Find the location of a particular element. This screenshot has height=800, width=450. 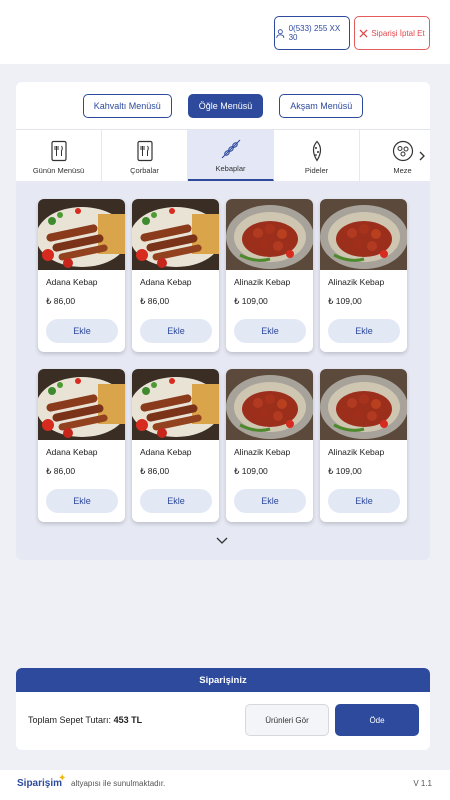

top-bar: 0(533) 255 XX 30 Siparişi İptal Et is located at coordinates (225, 32).